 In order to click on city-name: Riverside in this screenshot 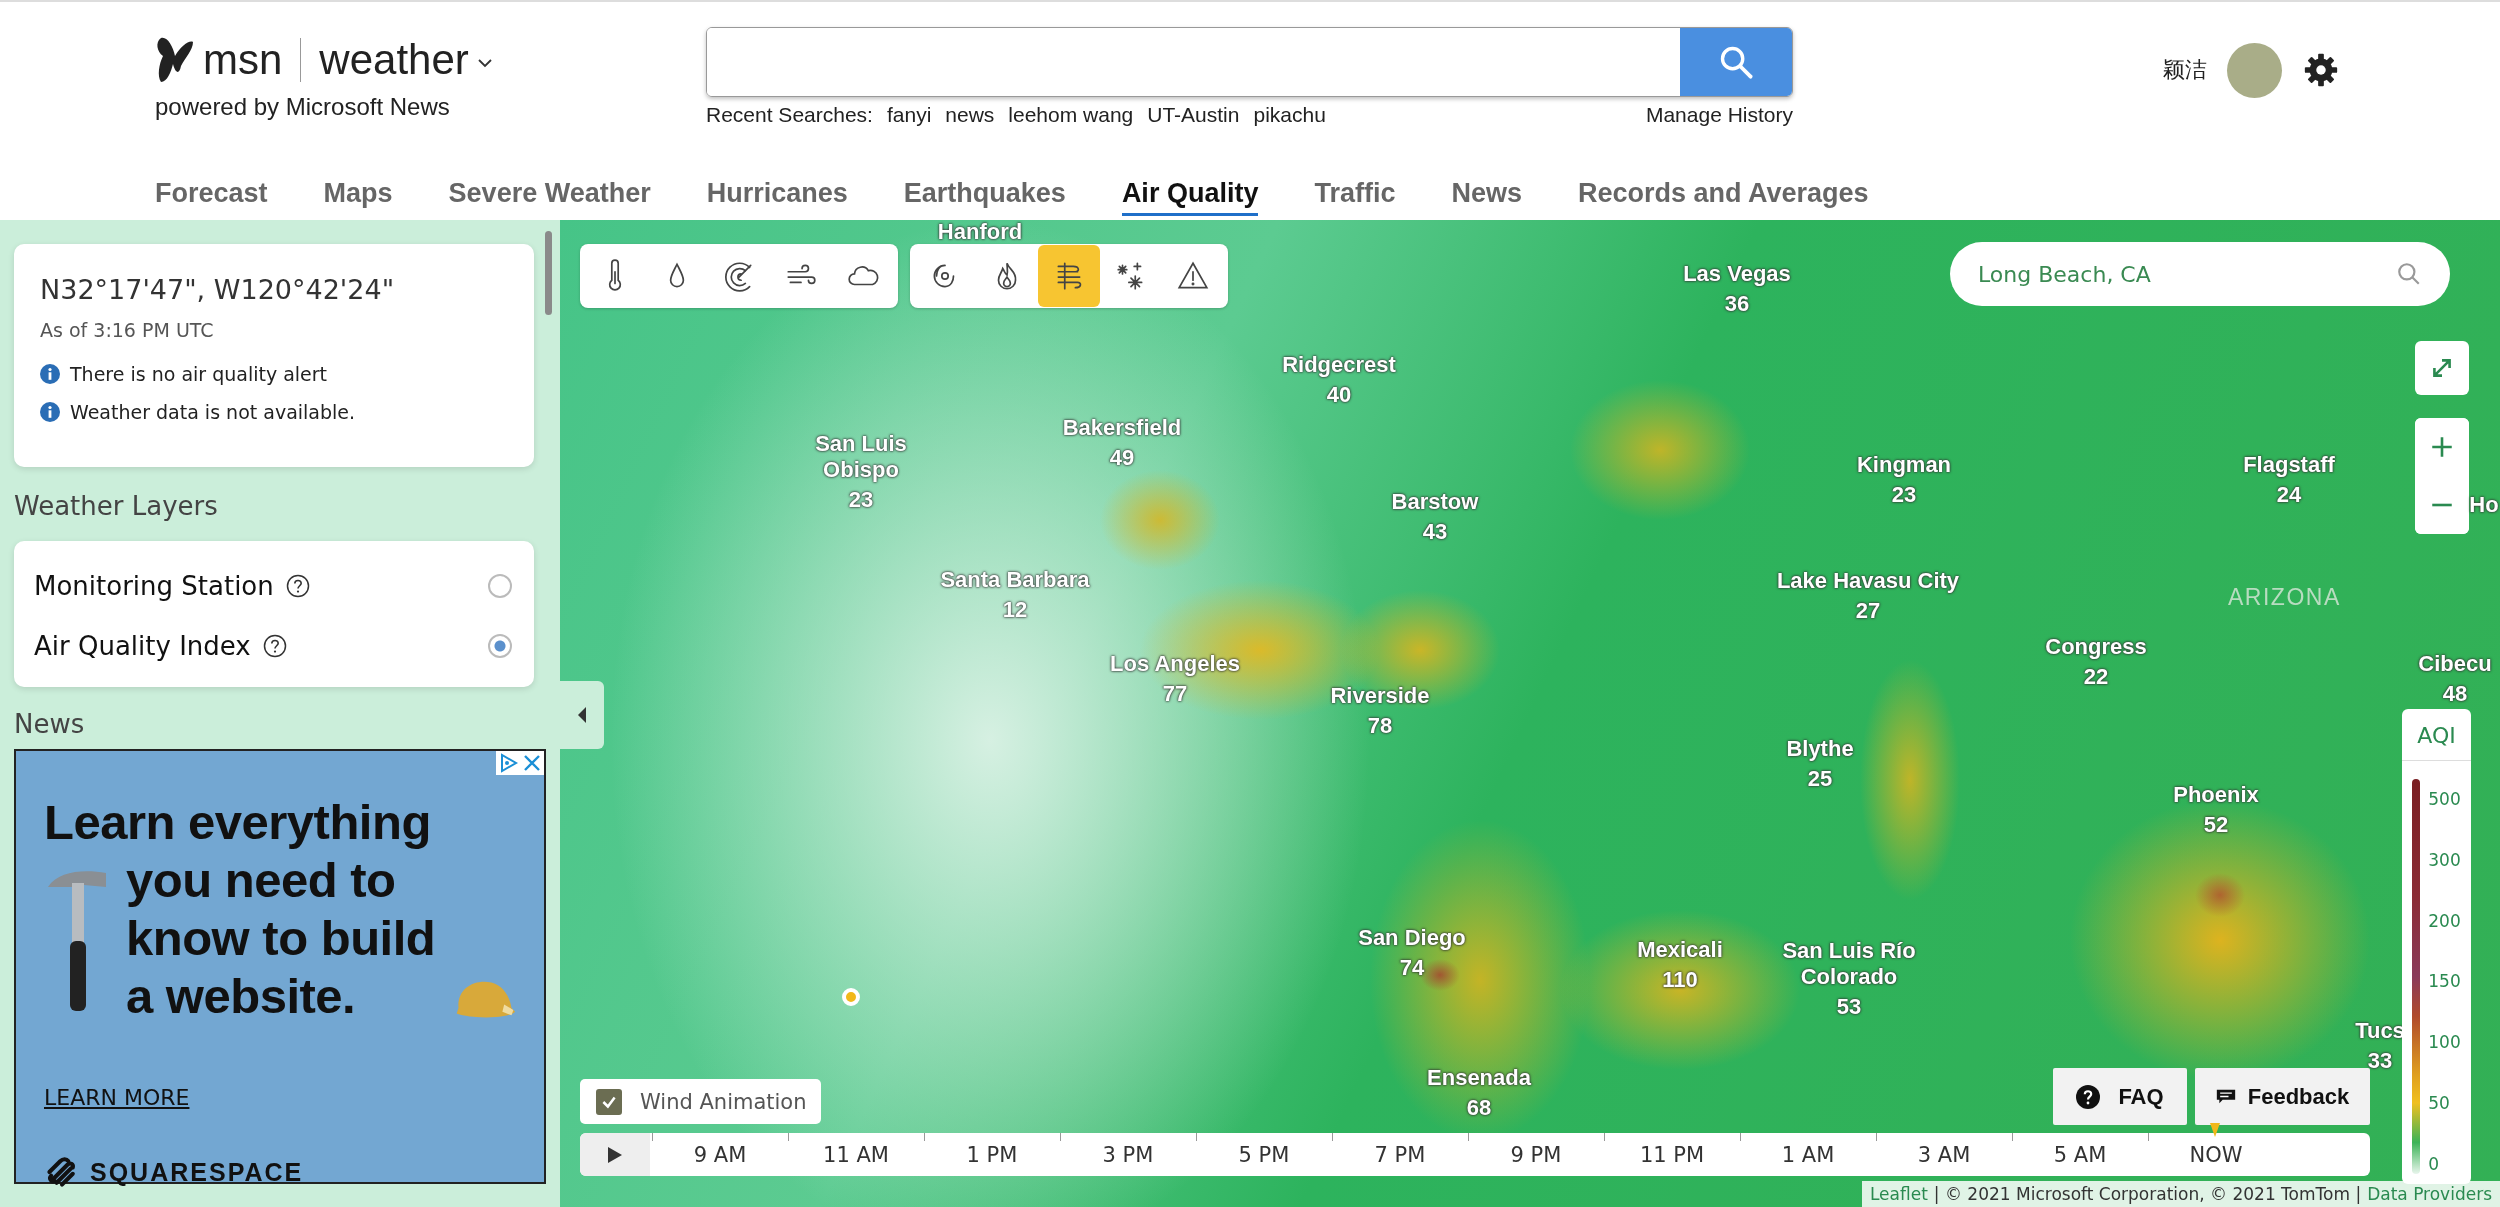, I will do `click(1380, 696)`.